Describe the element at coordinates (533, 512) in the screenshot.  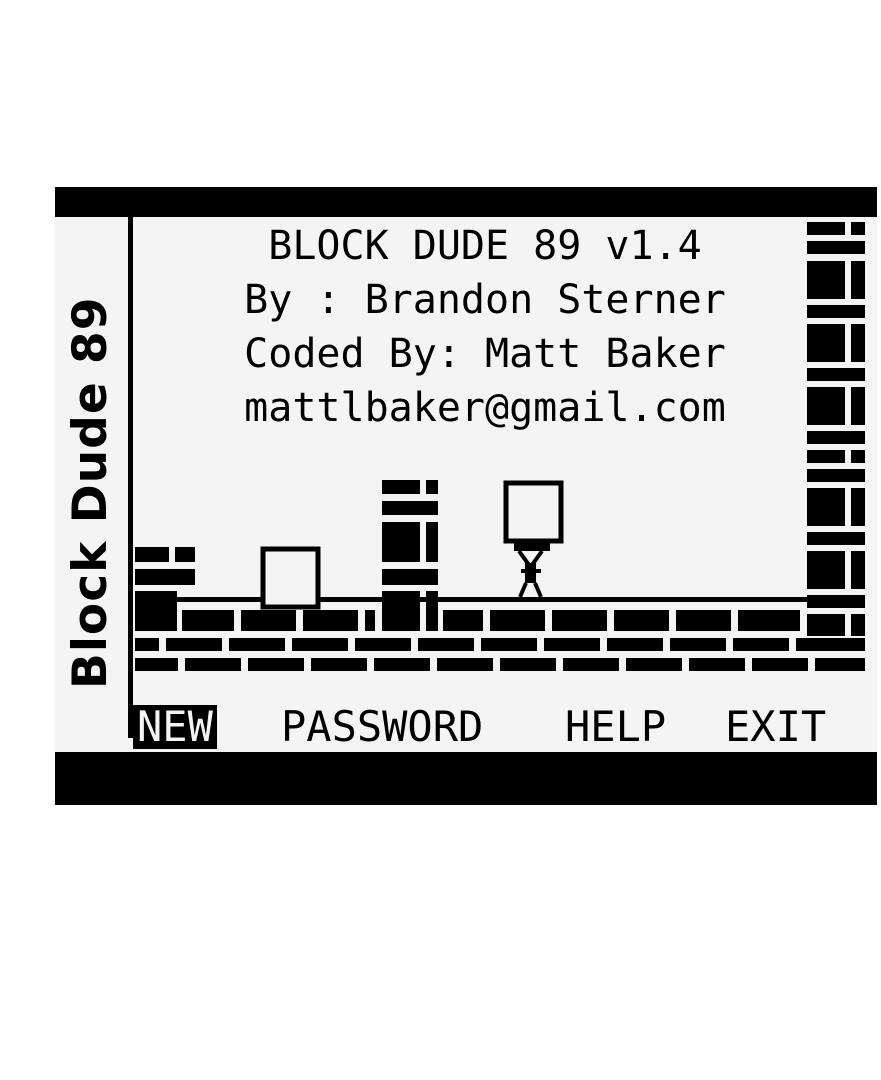
I see `carried-block` at that location.